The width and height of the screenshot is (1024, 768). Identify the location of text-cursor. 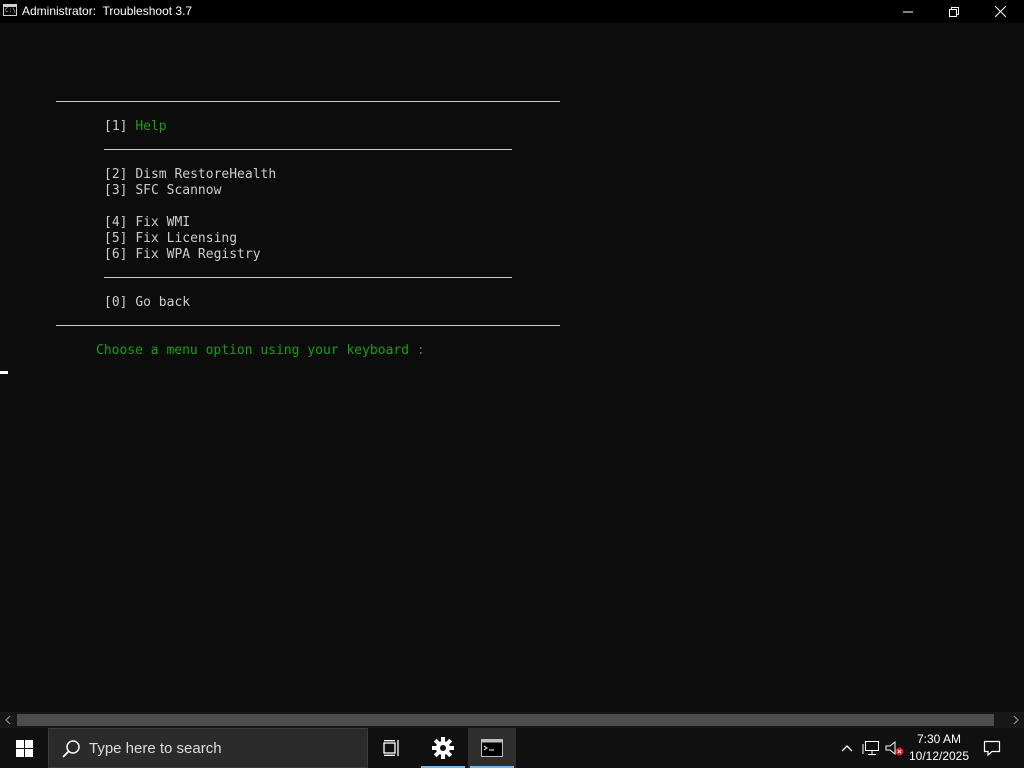
(4, 372).